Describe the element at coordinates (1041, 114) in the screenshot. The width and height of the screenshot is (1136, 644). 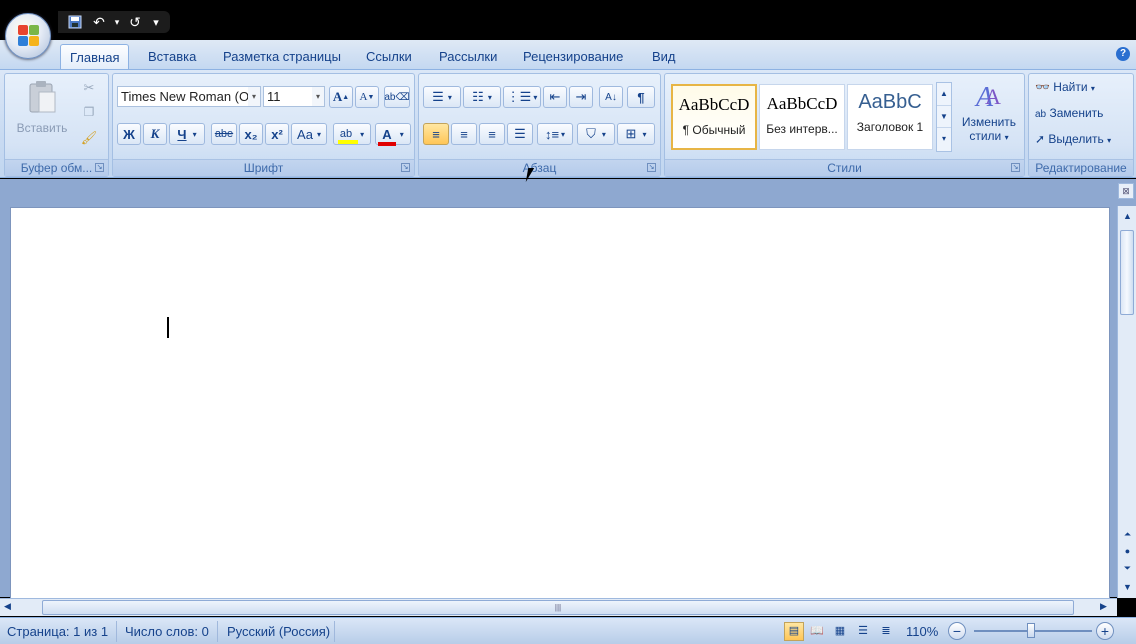
I see `replace-icon: ab` at that location.